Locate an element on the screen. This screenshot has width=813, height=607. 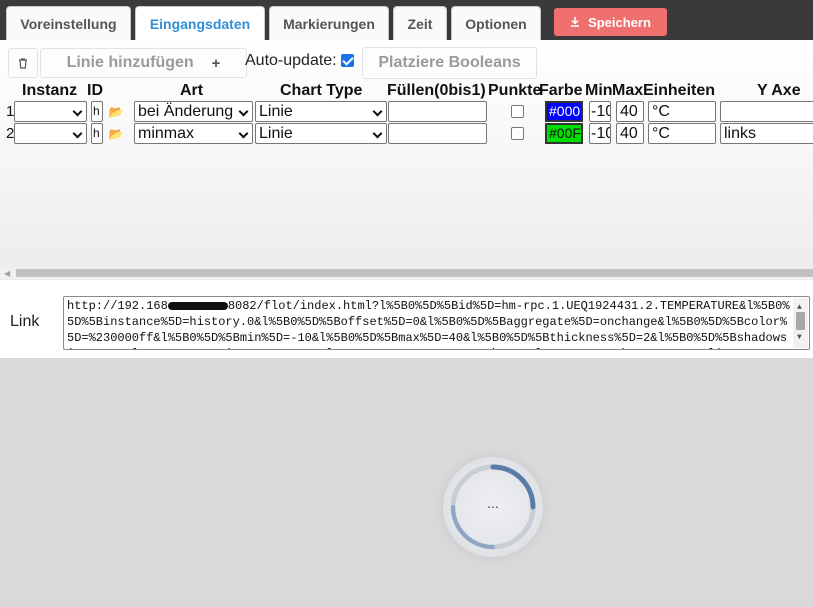
art-select: bei Änderung is located at coordinates (193, 111).